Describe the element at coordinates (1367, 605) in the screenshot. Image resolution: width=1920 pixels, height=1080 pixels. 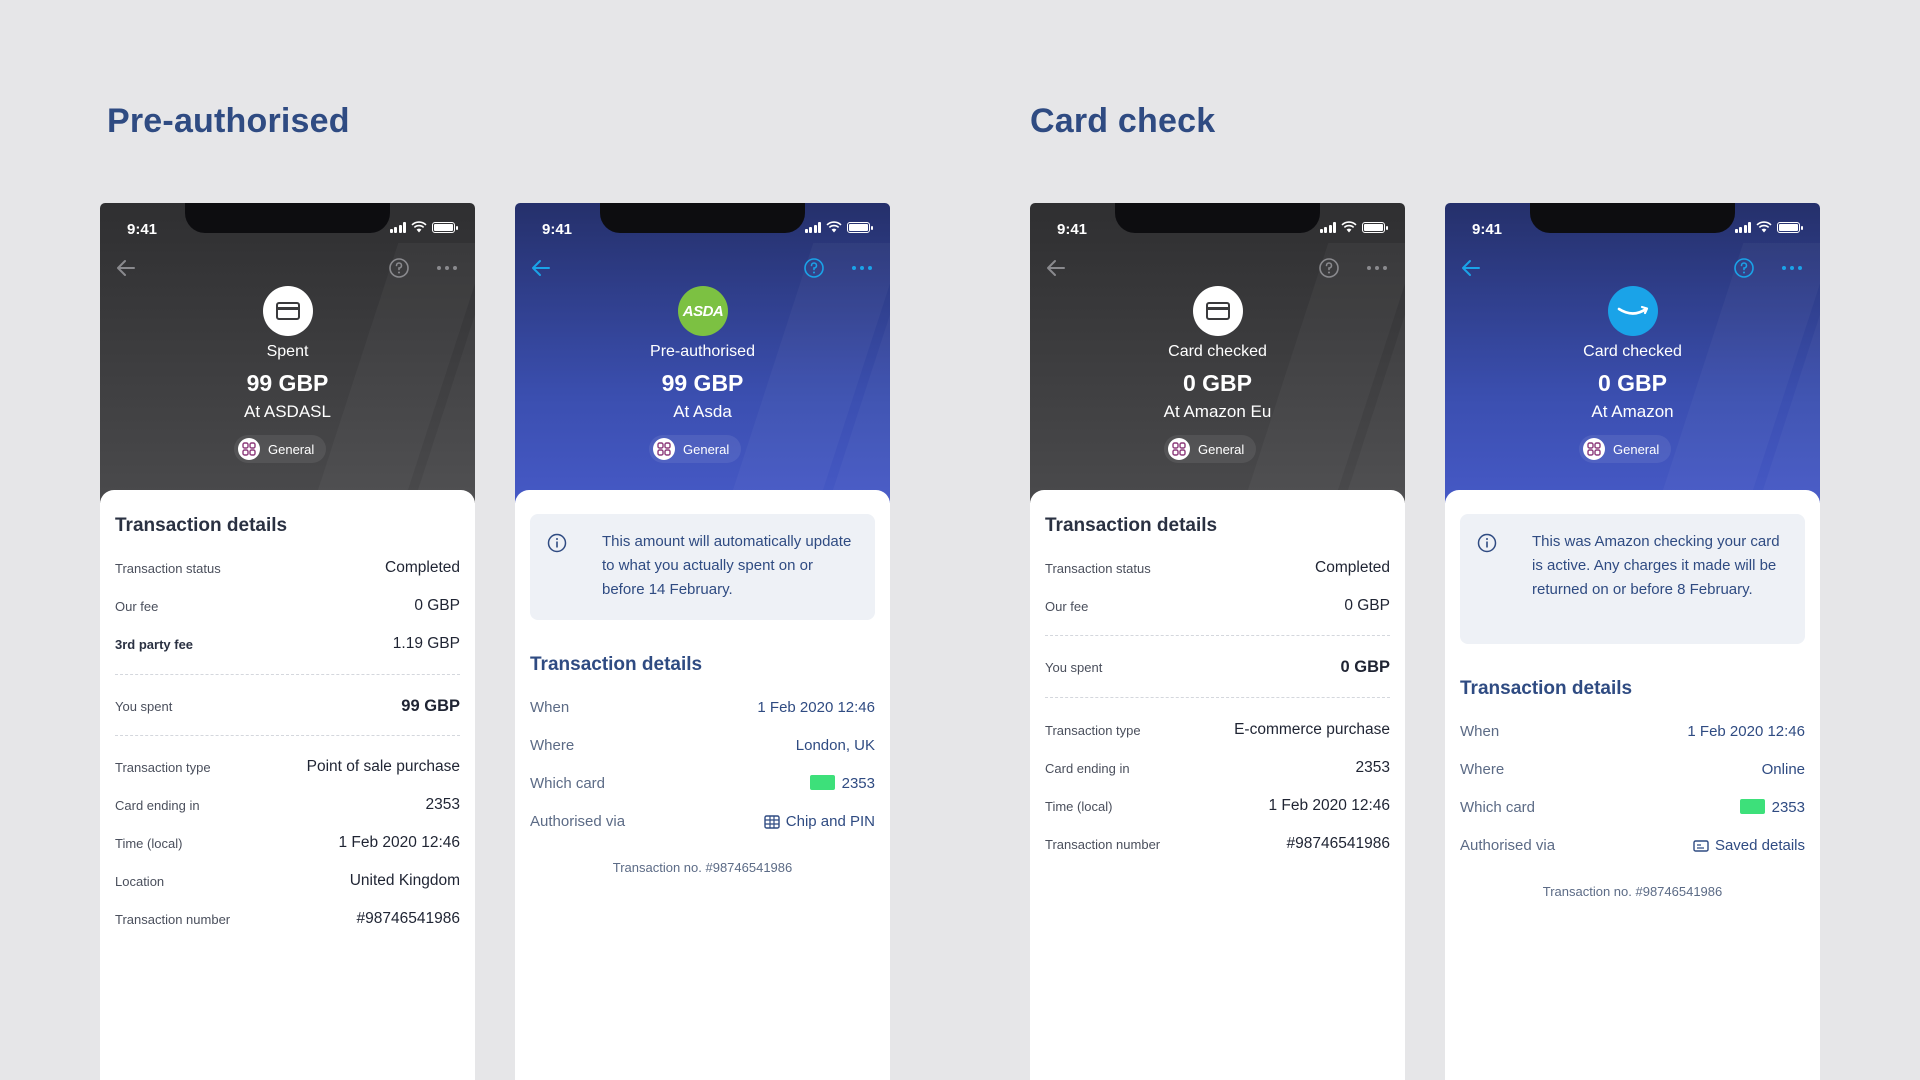
I see `detail-value: 0 GBP` at that location.